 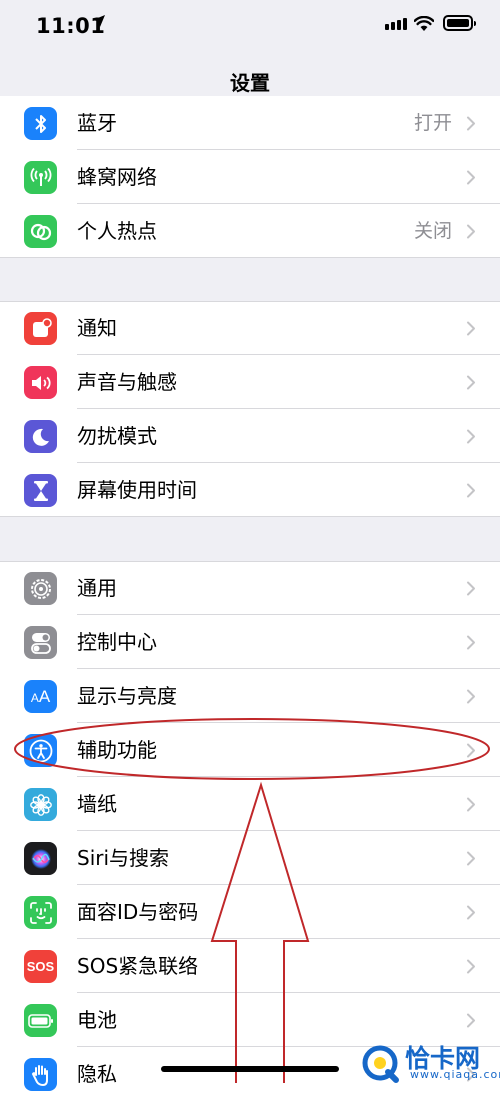 What do you see at coordinates (260, 932) in the screenshot?
I see `highlight-arrow` at bounding box center [260, 932].